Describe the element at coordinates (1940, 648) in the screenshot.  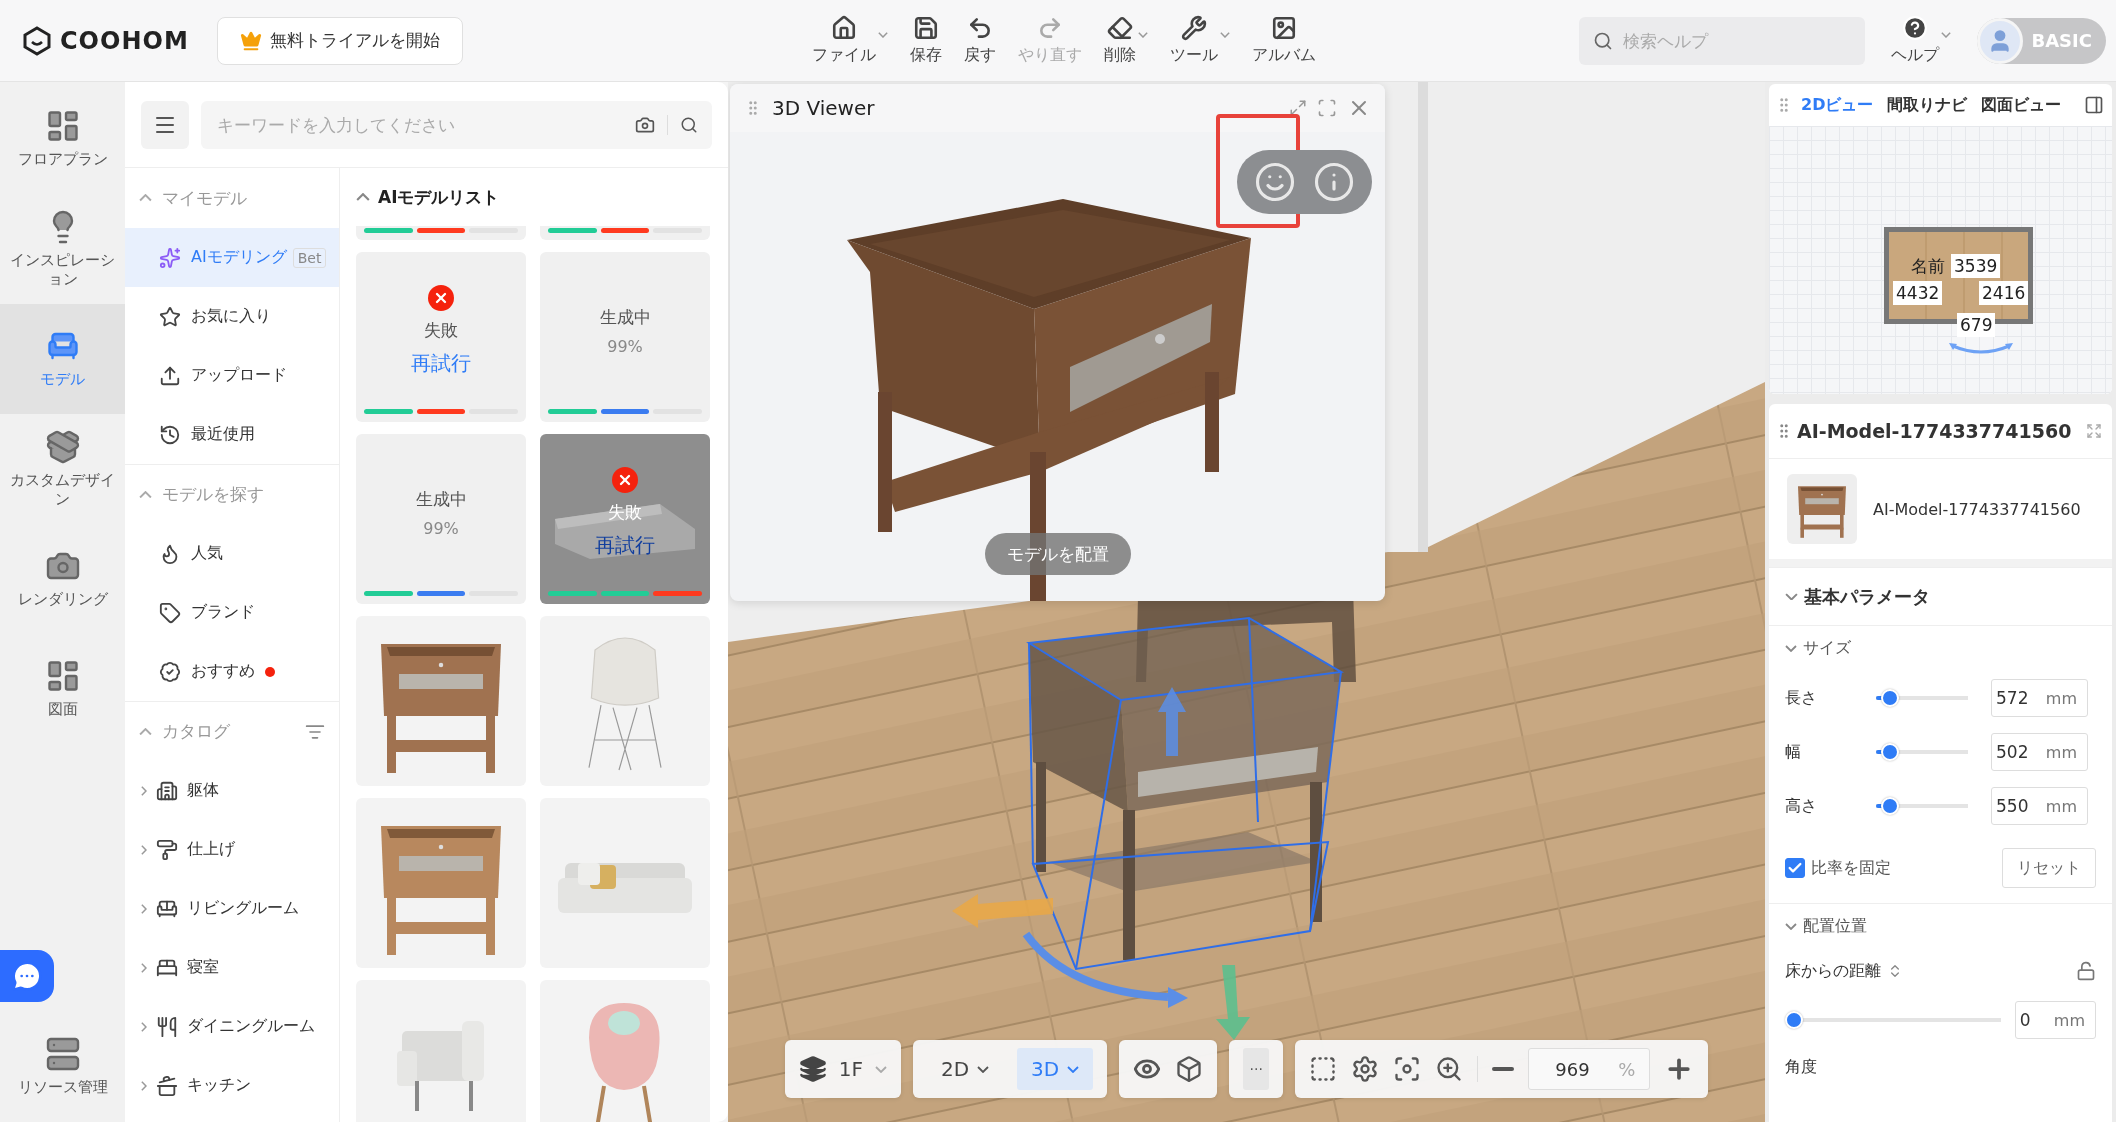
I see `group-header: サイズ` at that location.